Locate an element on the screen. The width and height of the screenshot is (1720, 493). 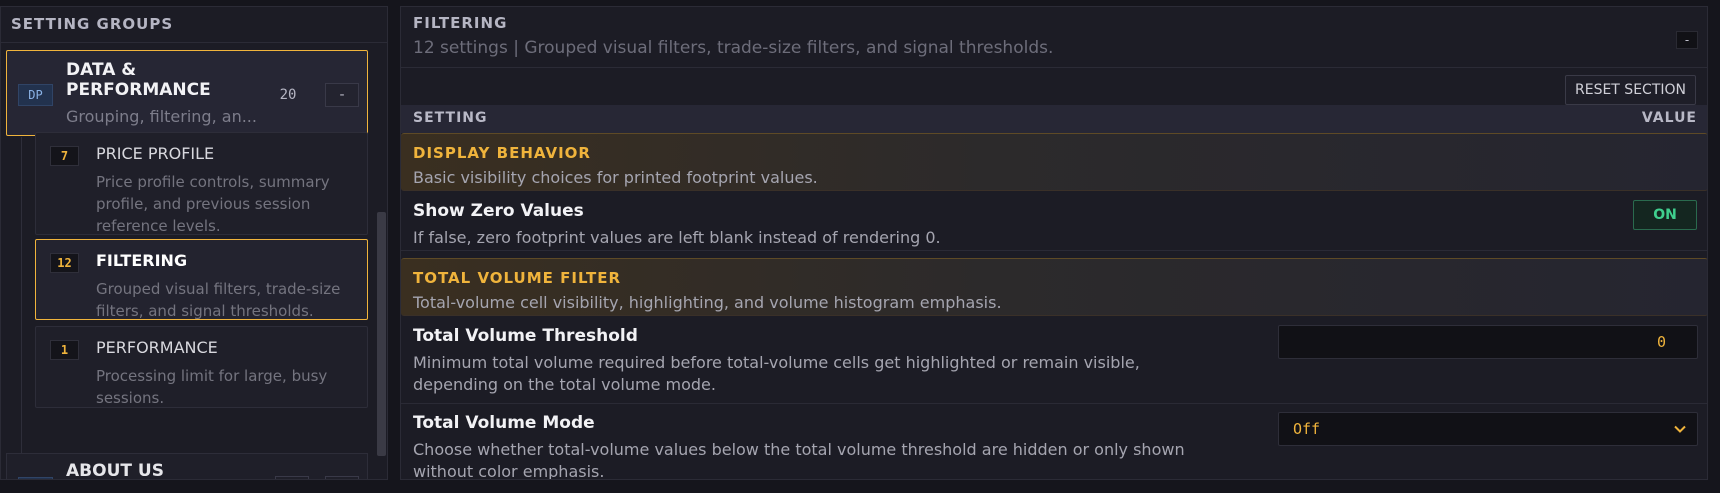
chevron-down-icon is located at coordinates (1680, 429).